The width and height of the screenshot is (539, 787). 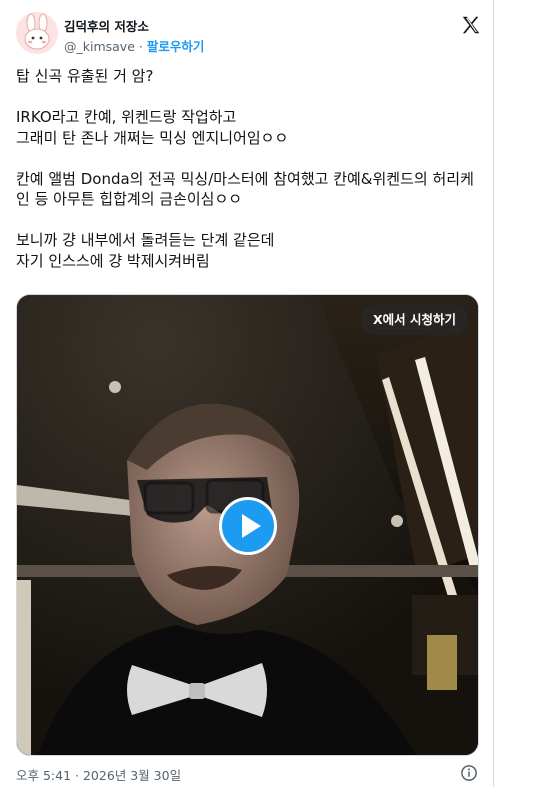 What do you see at coordinates (247, 774) in the screenshot?
I see `tweet-footer: 오후 5:41 · 2026년 3월 30일` at bounding box center [247, 774].